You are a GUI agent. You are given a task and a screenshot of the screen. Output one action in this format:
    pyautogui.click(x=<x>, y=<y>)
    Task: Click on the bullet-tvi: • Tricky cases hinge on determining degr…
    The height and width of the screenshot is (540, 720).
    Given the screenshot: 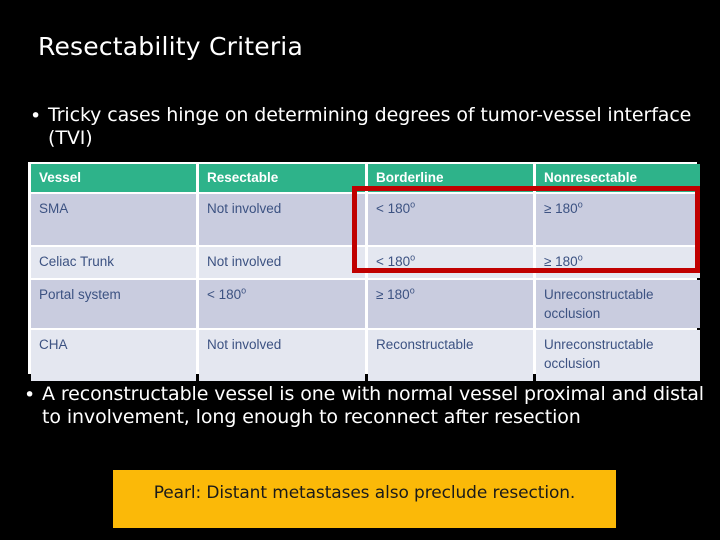 What is the action you would take?
    pyautogui.click(x=365, y=127)
    